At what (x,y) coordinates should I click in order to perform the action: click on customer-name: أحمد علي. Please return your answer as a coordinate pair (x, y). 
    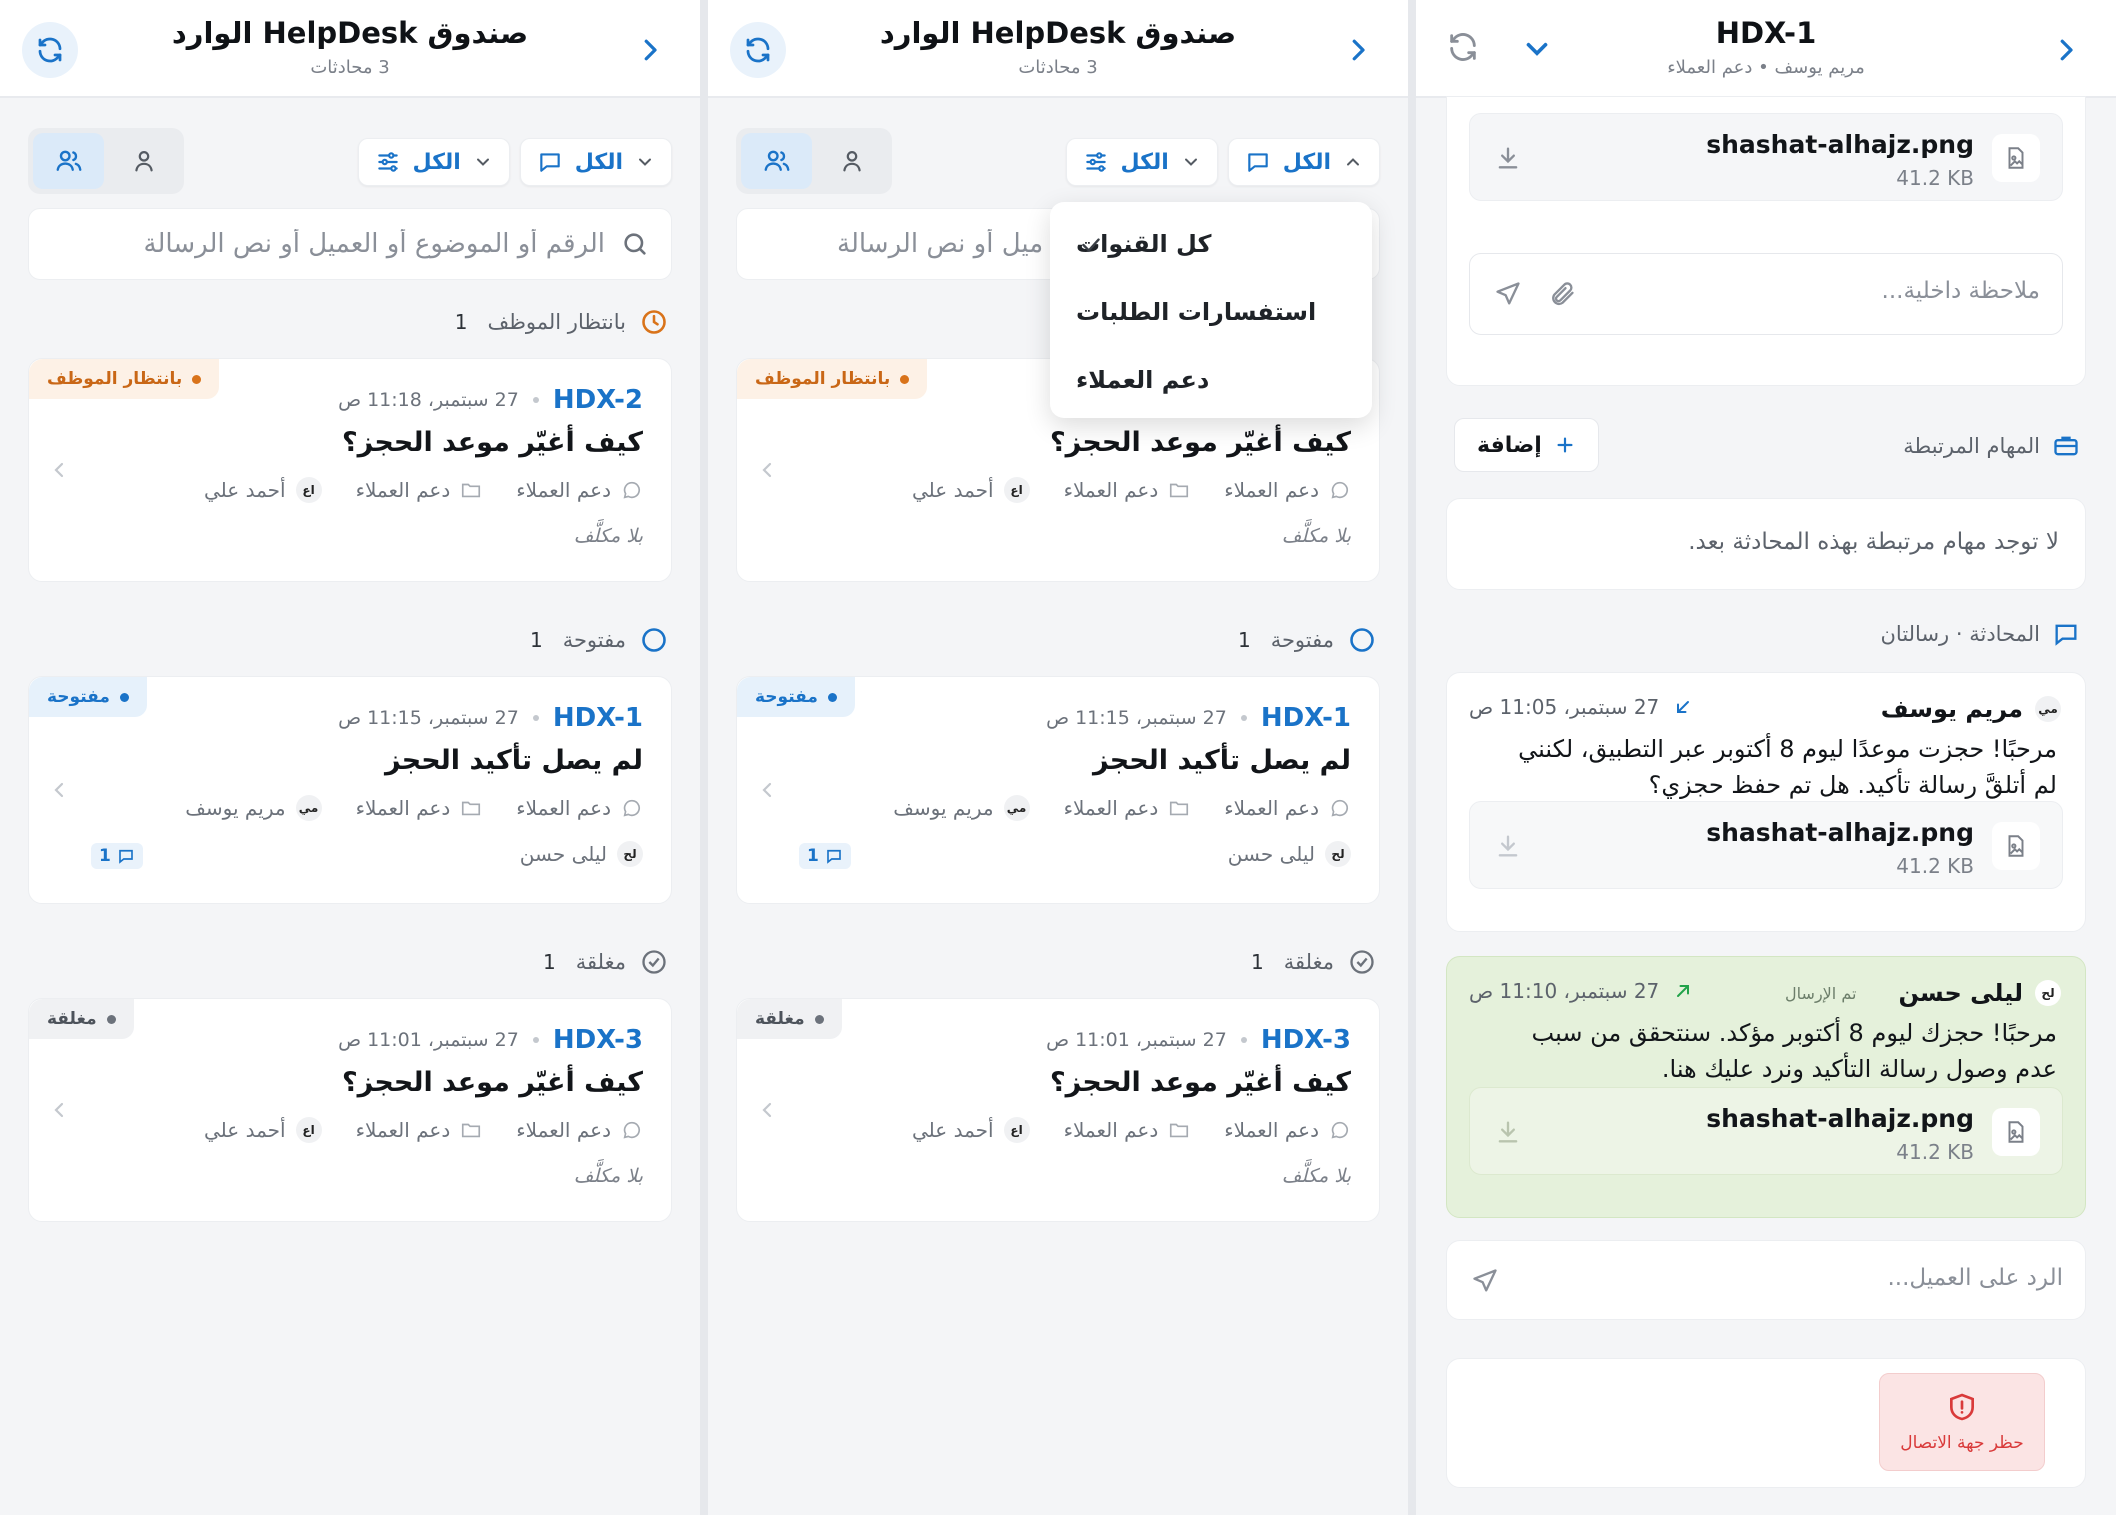
    Looking at the image, I should click on (245, 490).